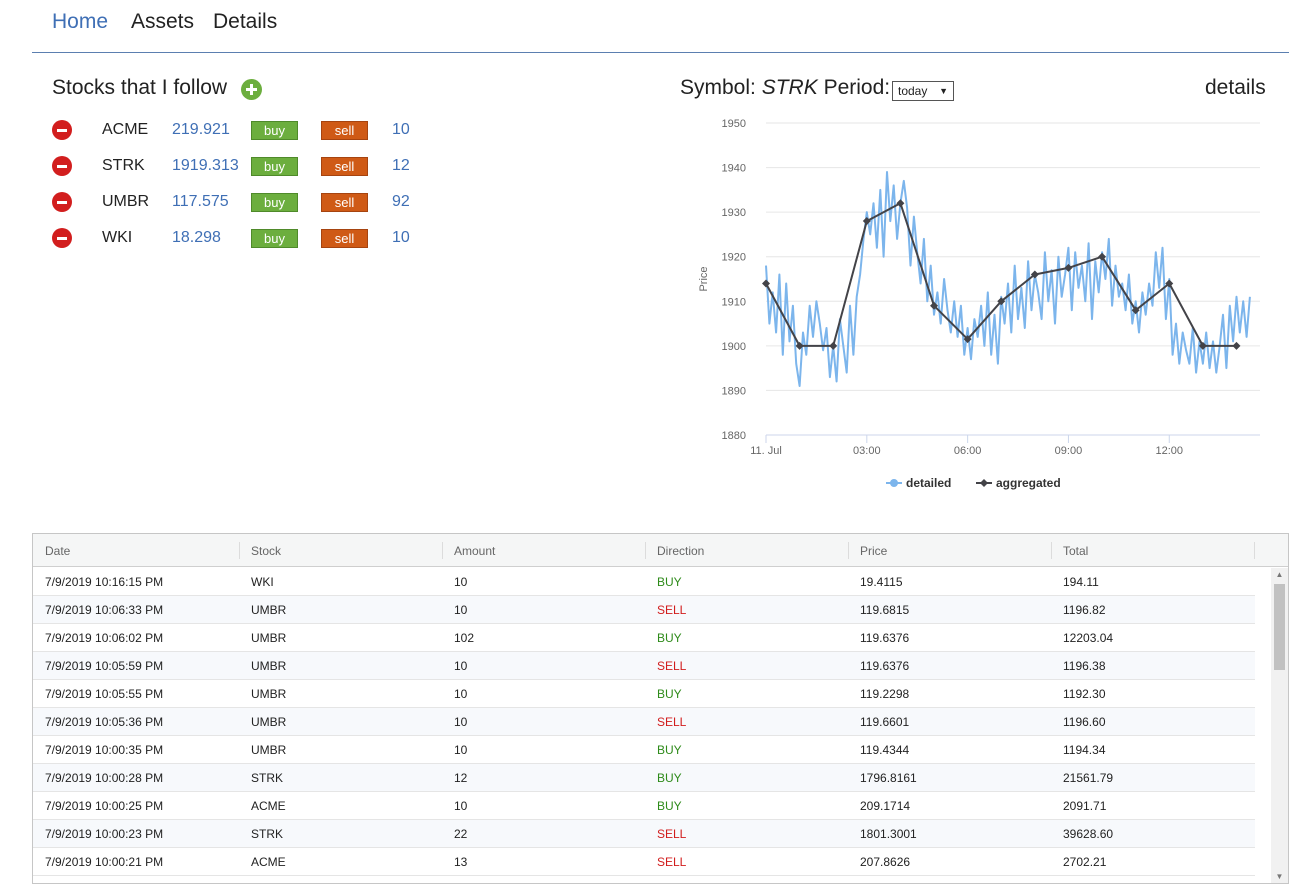 The width and height of the screenshot is (1307, 892). I want to click on period-value: today, so click(913, 91).